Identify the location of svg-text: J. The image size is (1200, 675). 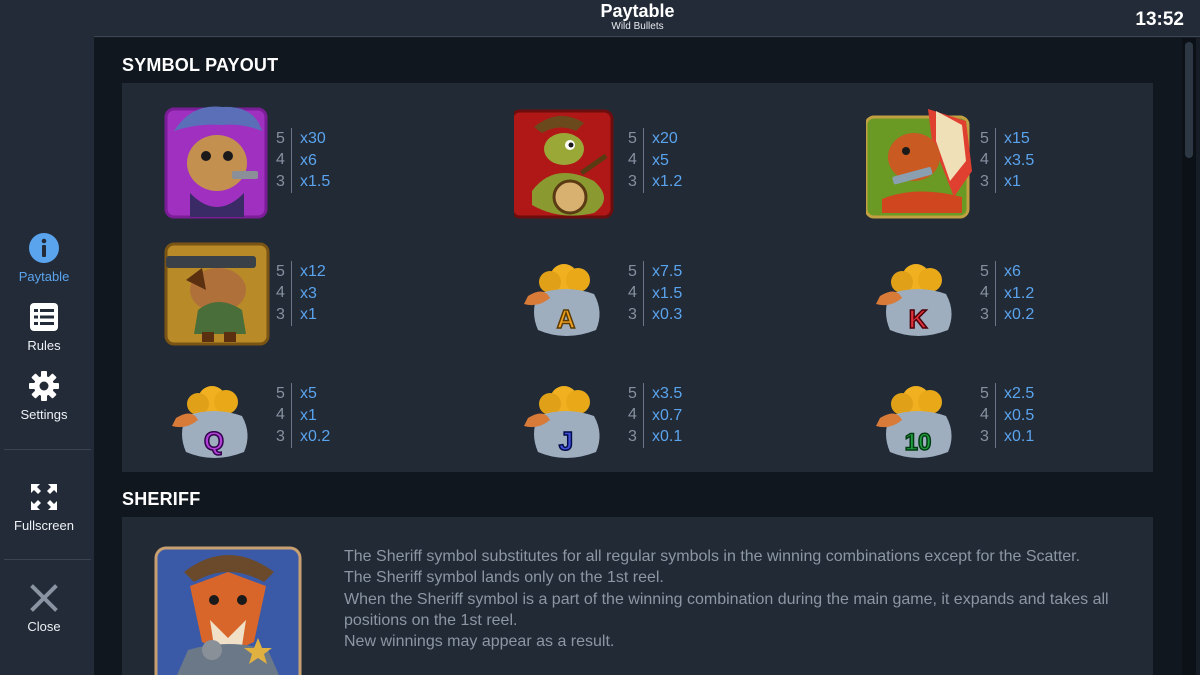
(566, 441).